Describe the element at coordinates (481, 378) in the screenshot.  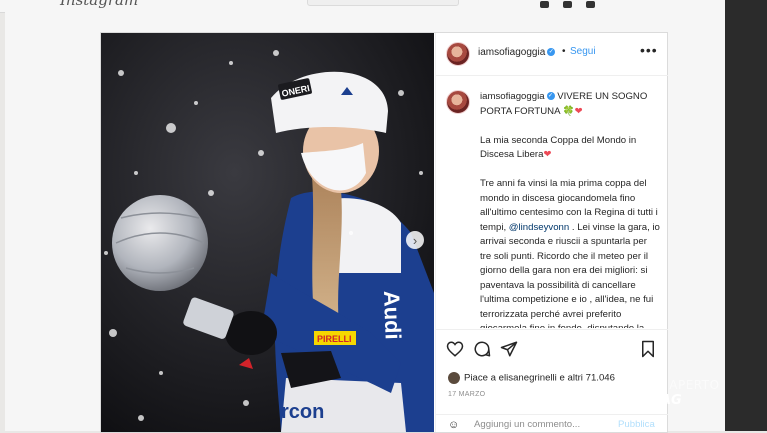
I see `likes-prefix: Piace a` at that location.